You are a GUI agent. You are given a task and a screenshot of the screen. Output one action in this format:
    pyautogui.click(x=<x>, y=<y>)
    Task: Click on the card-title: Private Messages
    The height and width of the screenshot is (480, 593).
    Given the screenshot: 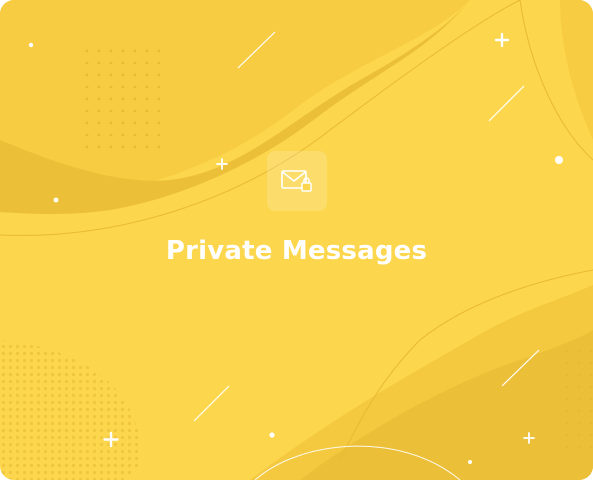 What is the action you would take?
    pyautogui.click(x=296, y=251)
    